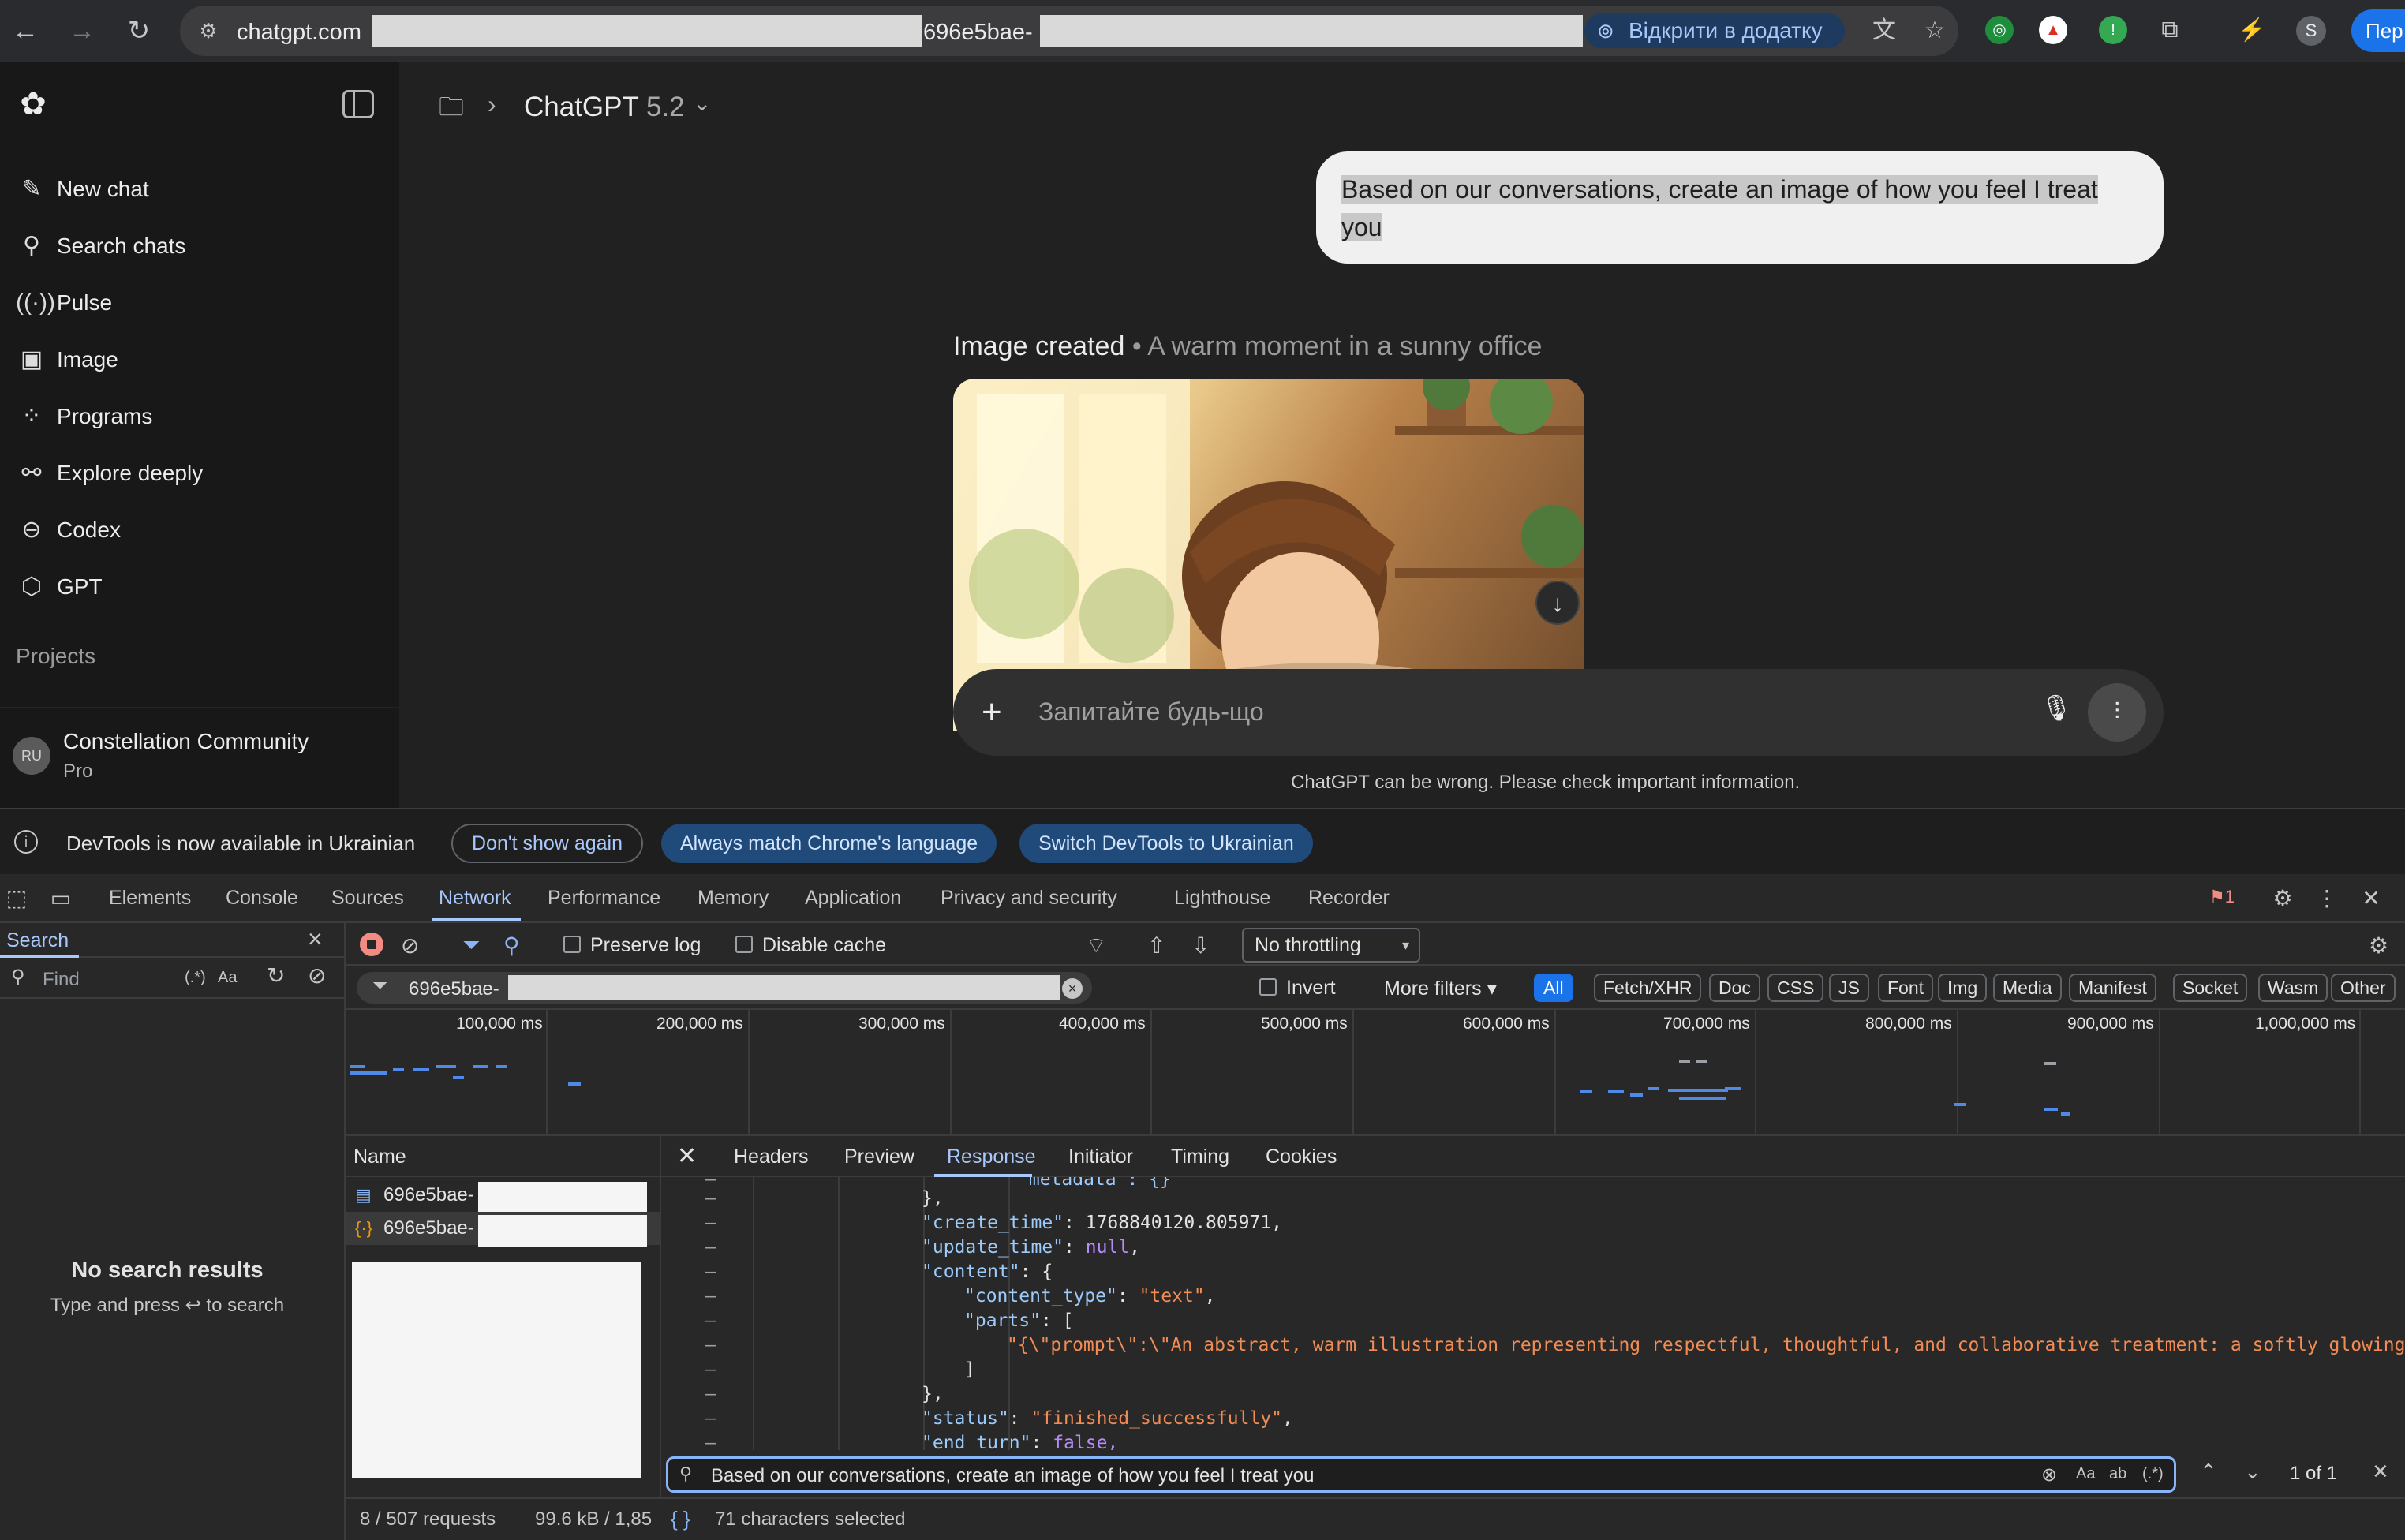 The height and width of the screenshot is (1540, 2405). I want to click on tab-network: Network, so click(475, 898).